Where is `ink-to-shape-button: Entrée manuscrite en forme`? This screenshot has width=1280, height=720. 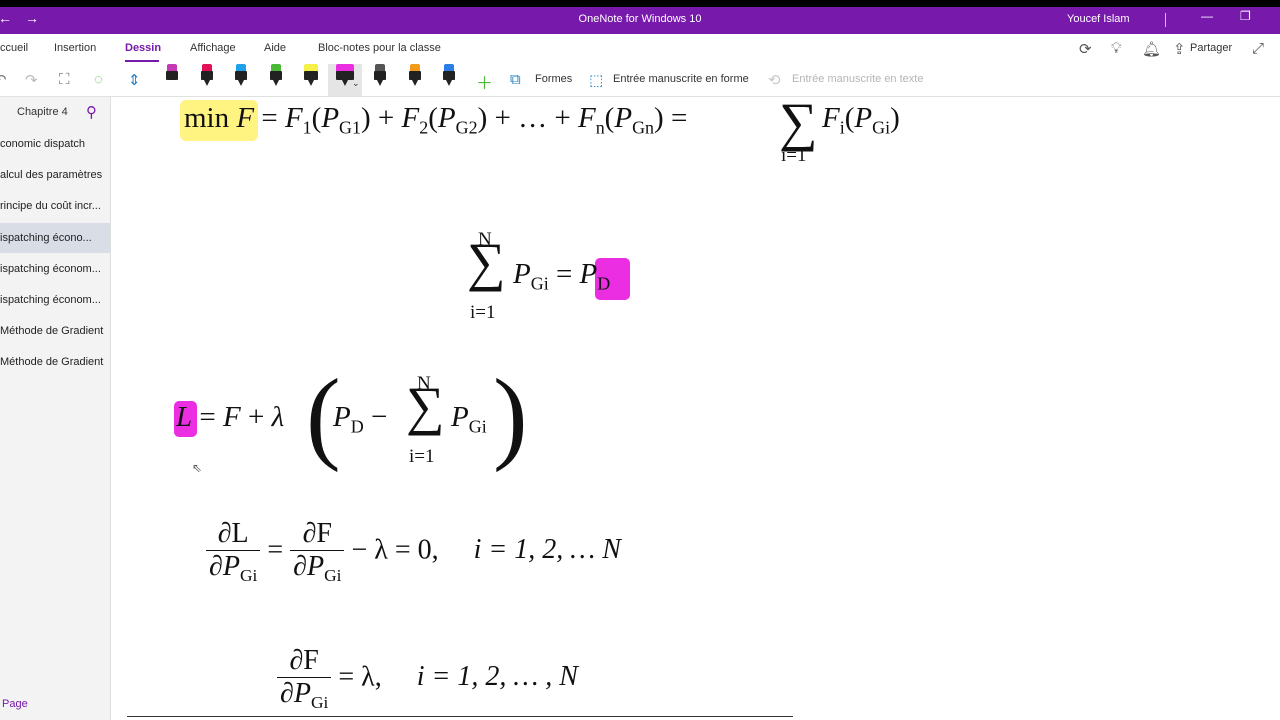 ink-to-shape-button: Entrée manuscrite en forme is located at coordinates (681, 79).